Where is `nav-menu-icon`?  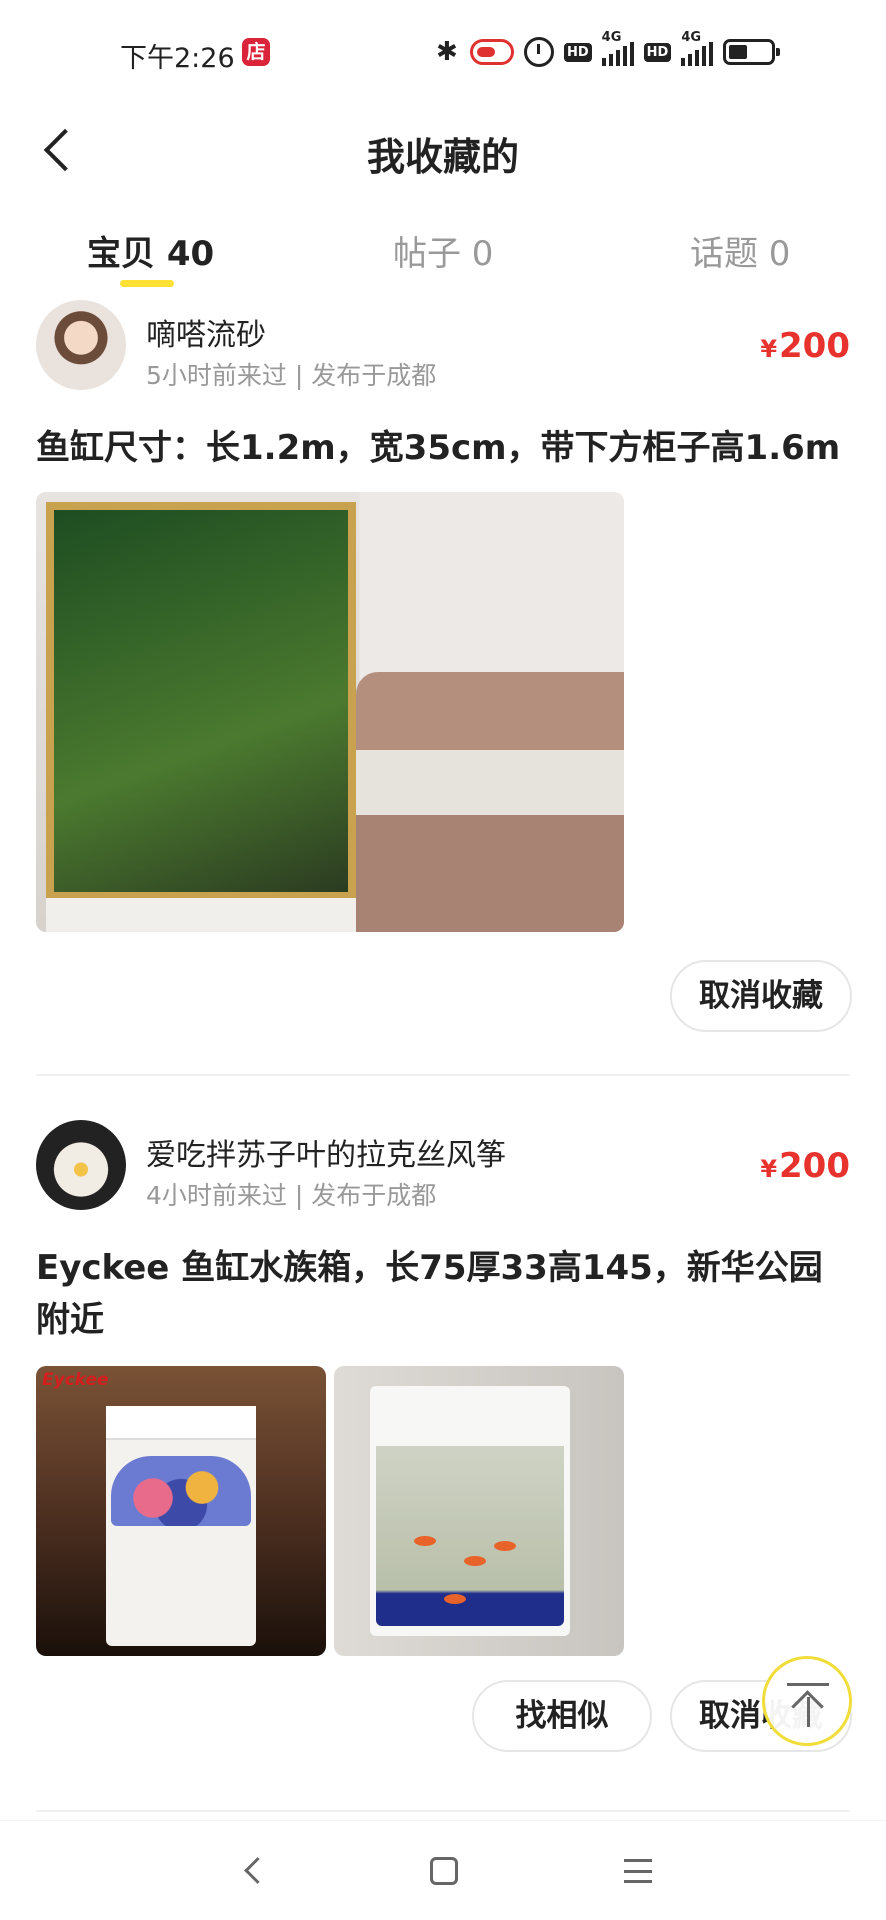 nav-menu-icon is located at coordinates (638, 1871).